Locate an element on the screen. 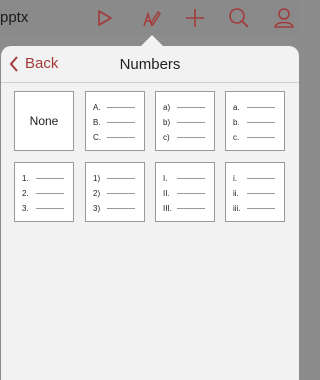 This screenshot has height=380, width=320. numbering-lower-letter-period-tile: a. b. c. is located at coordinates (255, 121).